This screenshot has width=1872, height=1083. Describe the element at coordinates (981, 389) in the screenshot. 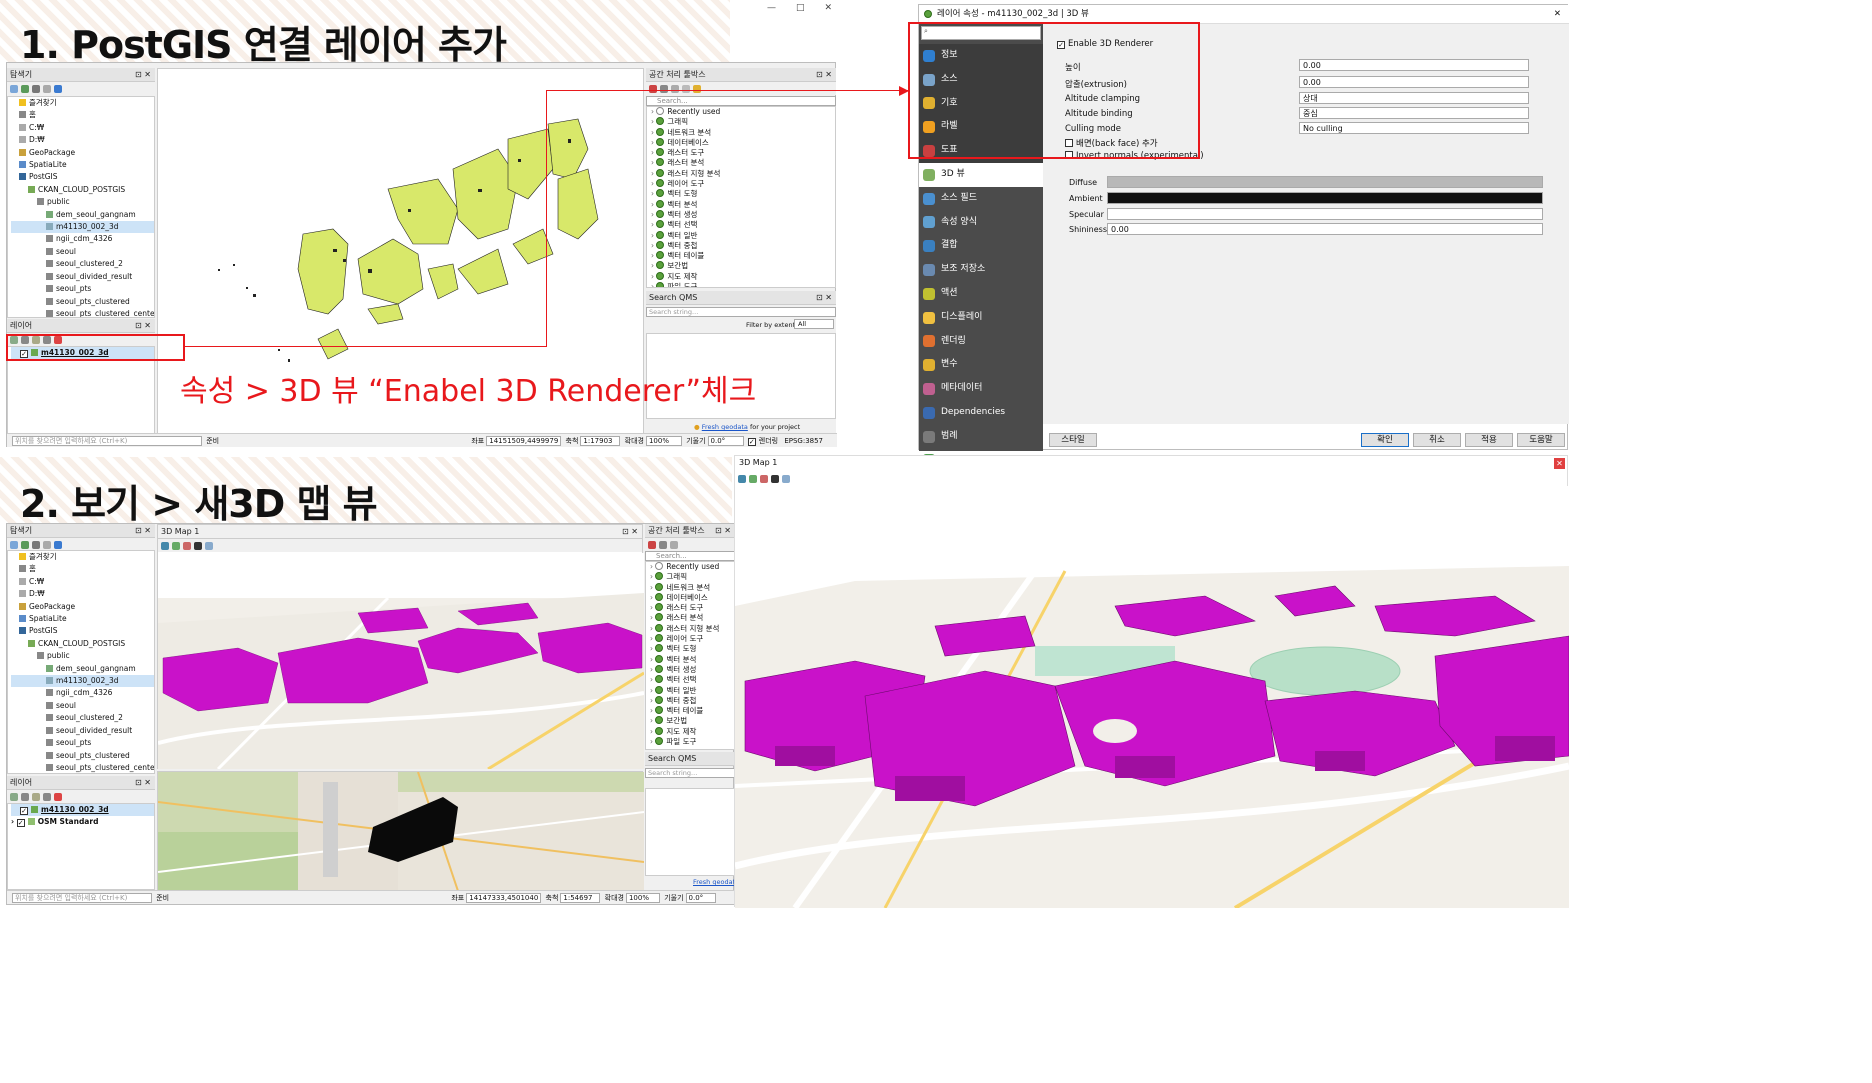

I see `sidebar-item: 메타데이터` at that location.